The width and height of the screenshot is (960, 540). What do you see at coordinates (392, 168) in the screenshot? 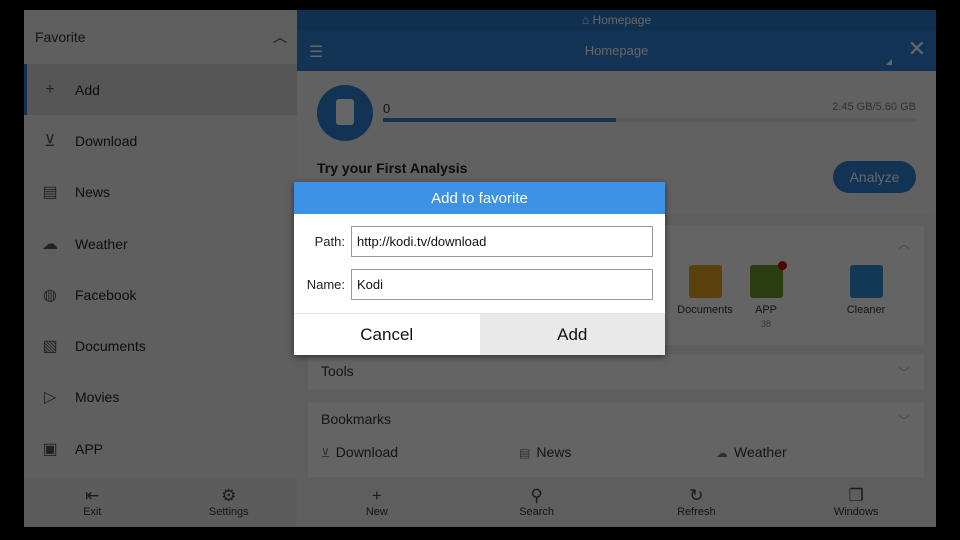
I see `analysis-title: Try your First Analysis` at bounding box center [392, 168].